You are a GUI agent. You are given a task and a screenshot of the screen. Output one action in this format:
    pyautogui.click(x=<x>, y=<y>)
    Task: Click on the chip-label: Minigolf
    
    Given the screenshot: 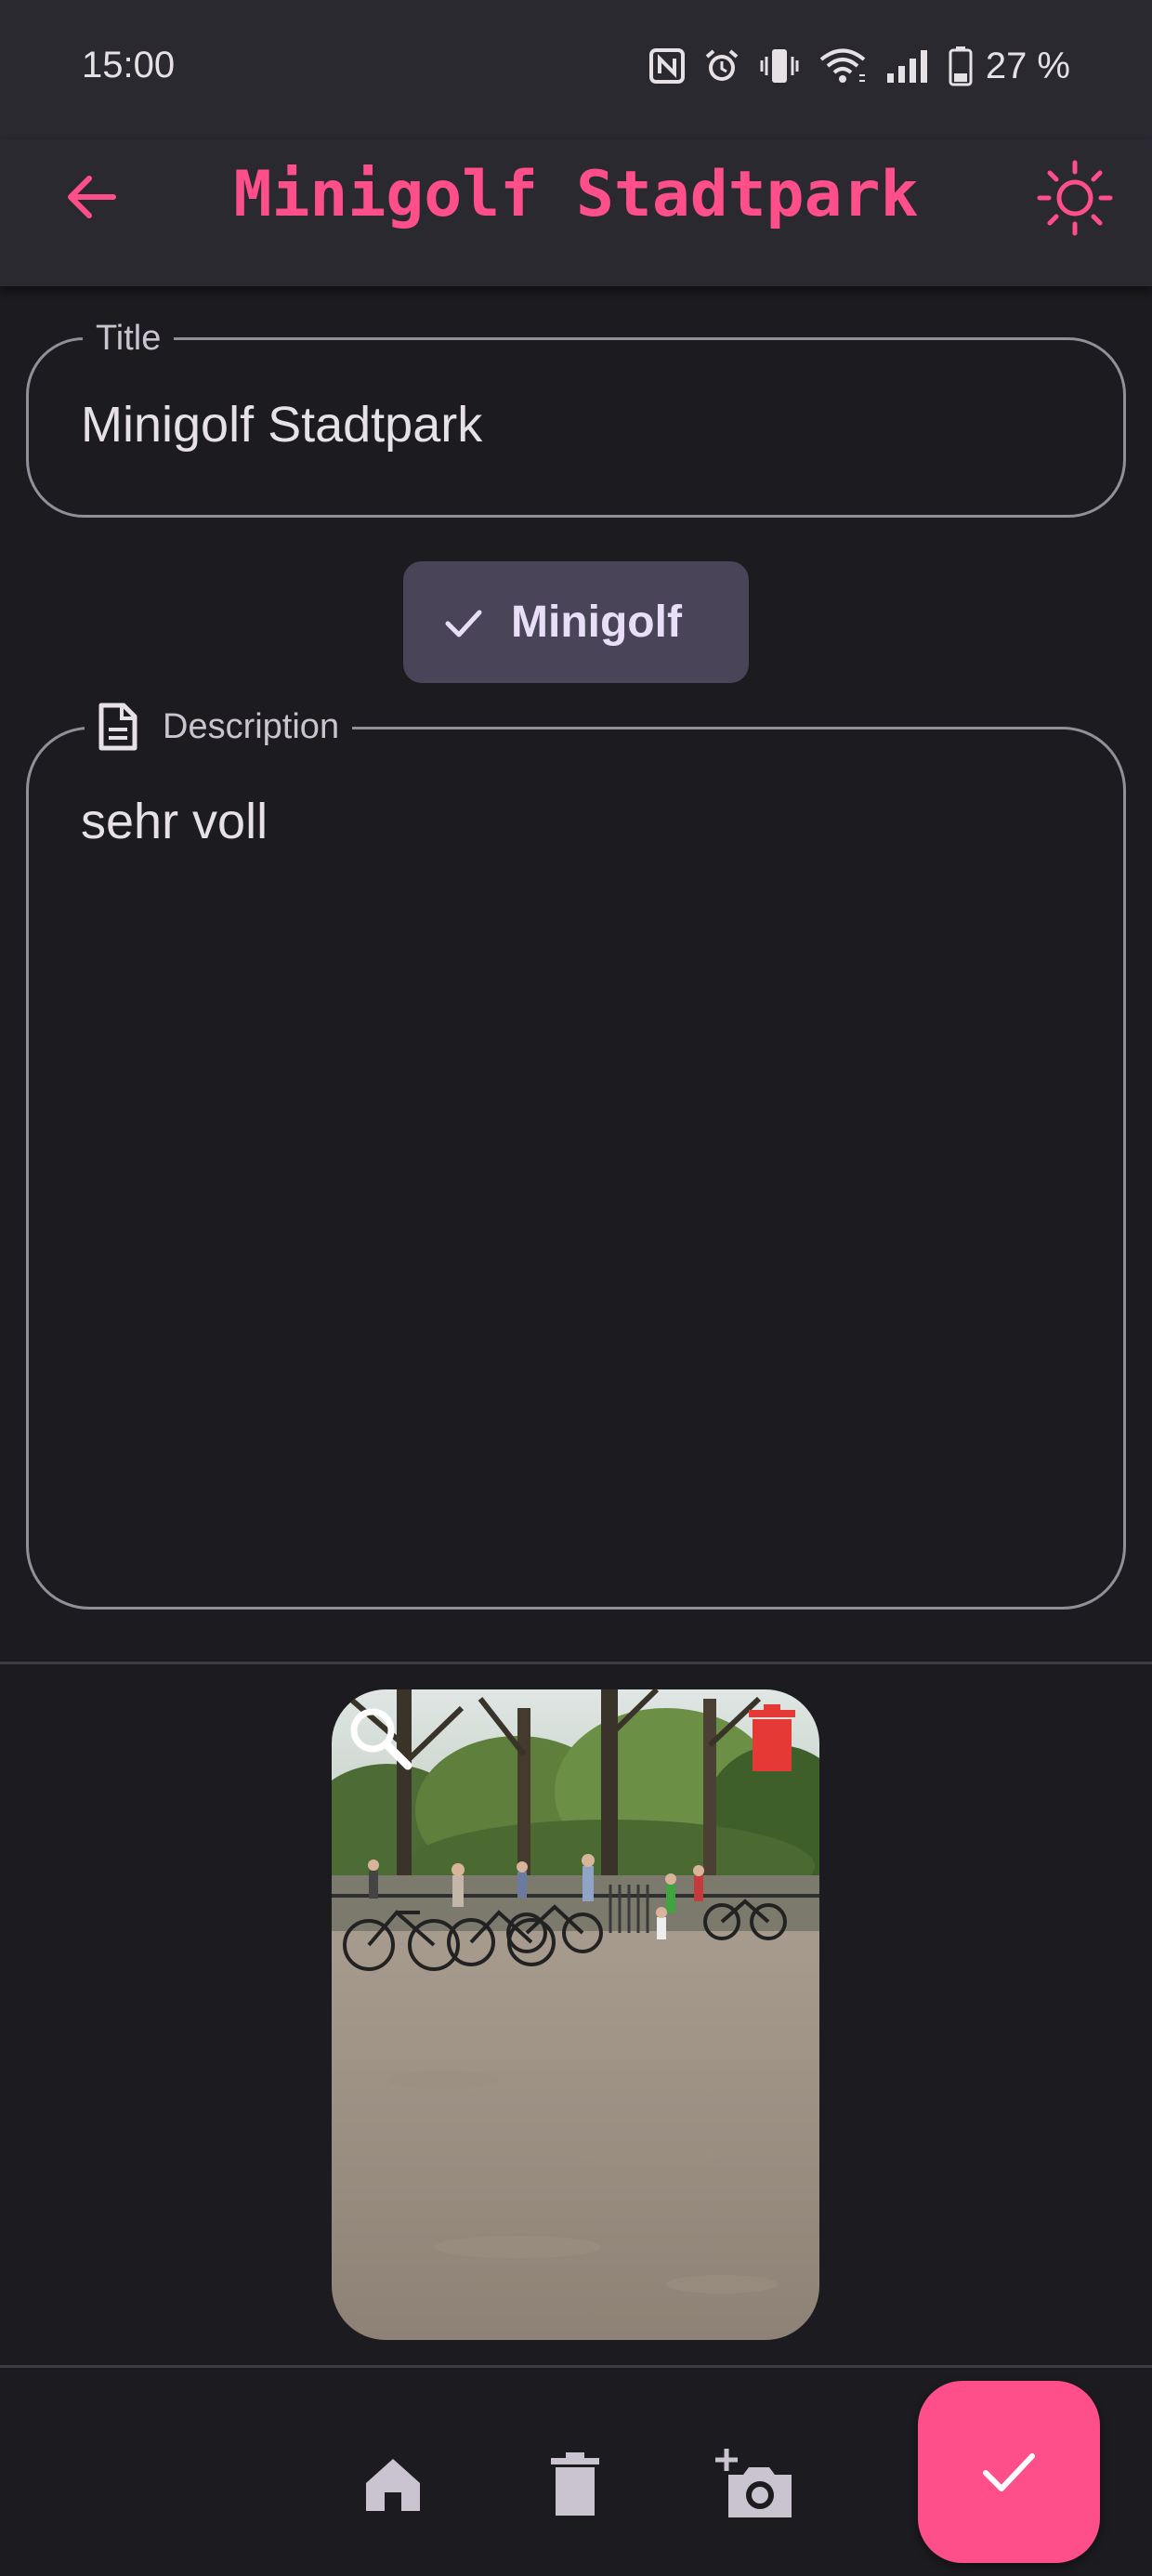 What is the action you would take?
    pyautogui.click(x=596, y=622)
    